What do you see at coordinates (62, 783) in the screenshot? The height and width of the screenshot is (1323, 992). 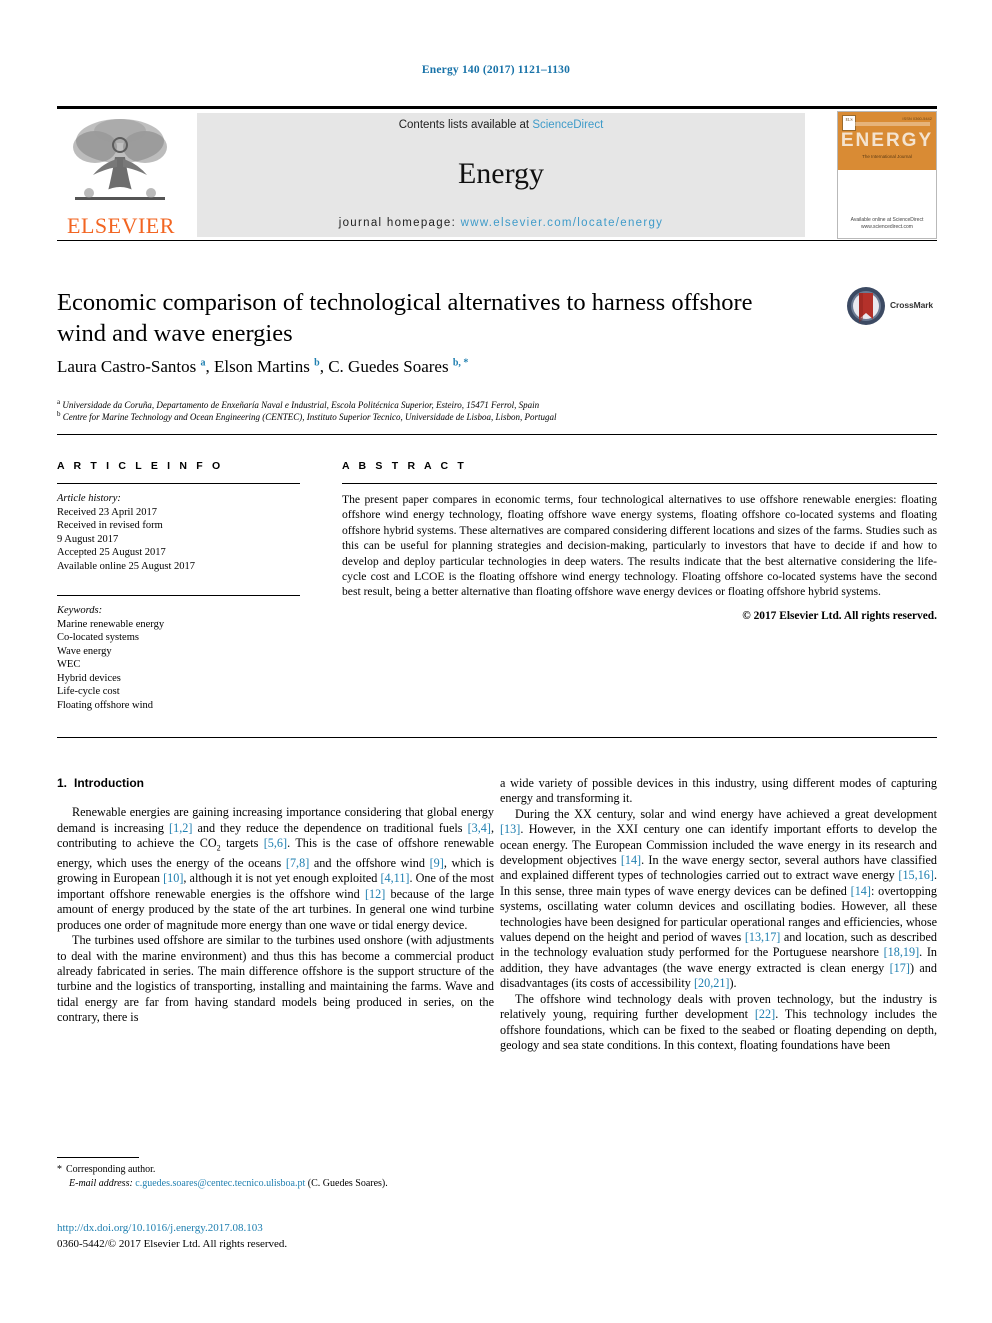 I see `section-number: 1.` at bounding box center [62, 783].